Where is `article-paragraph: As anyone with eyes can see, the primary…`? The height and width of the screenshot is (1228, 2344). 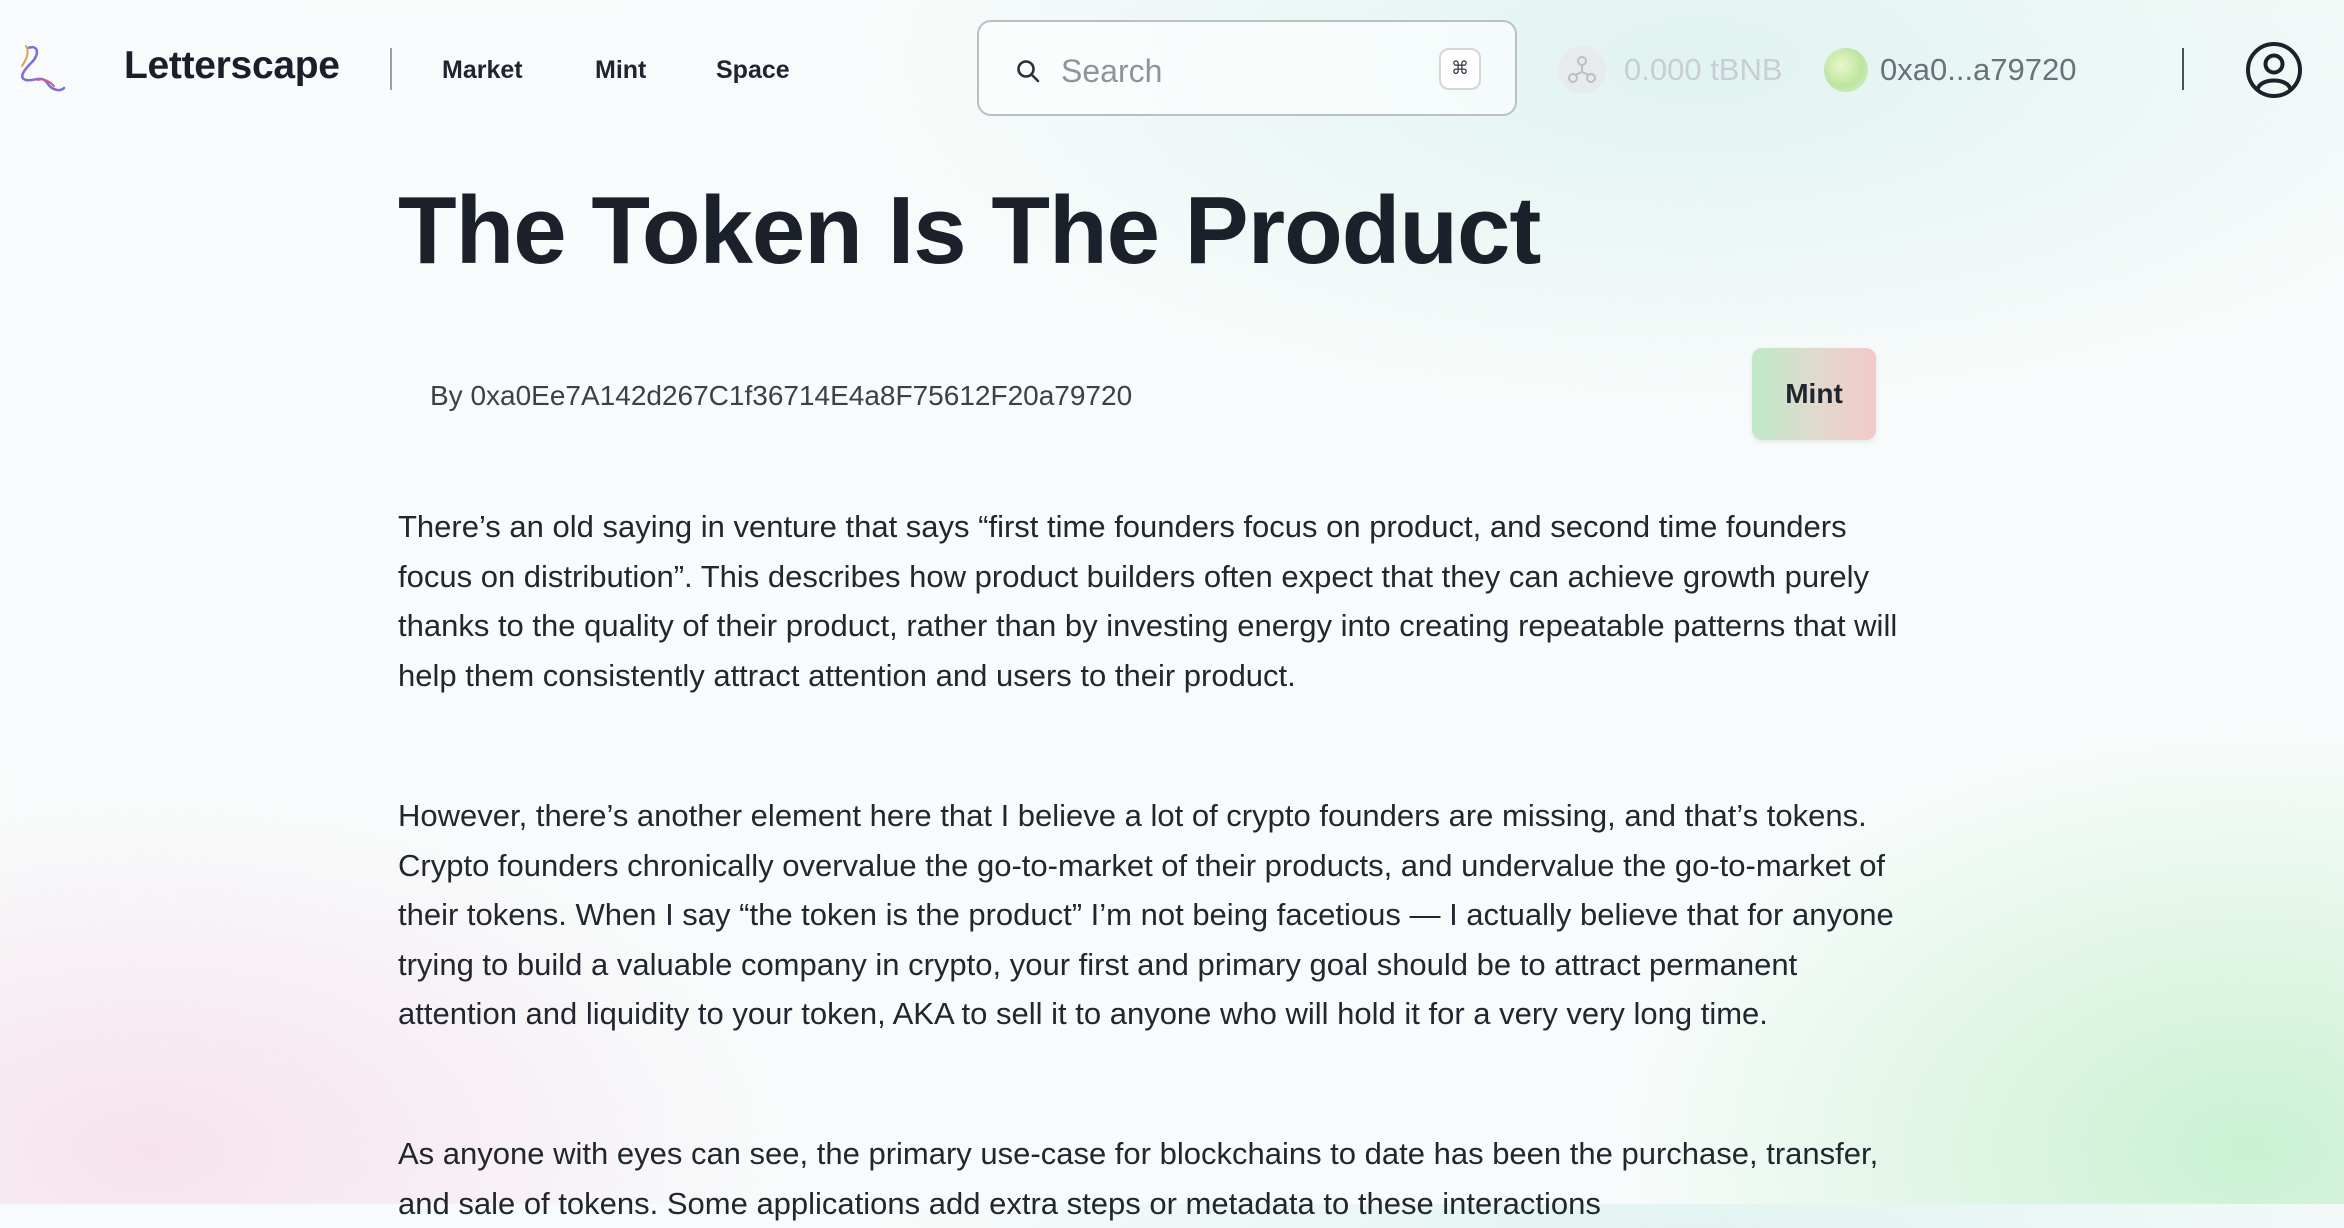 article-paragraph: As anyone with eyes can see, the primary… is located at coordinates (1138, 1178).